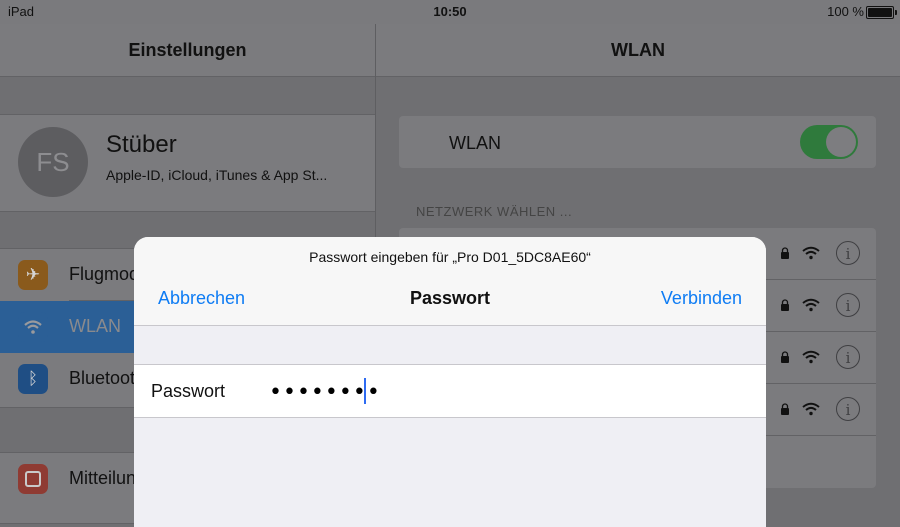 Image resolution: width=900 pixels, height=527 pixels. What do you see at coordinates (881, 12) in the screenshot?
I see `battery-icon` at bounding box center [881, 12].